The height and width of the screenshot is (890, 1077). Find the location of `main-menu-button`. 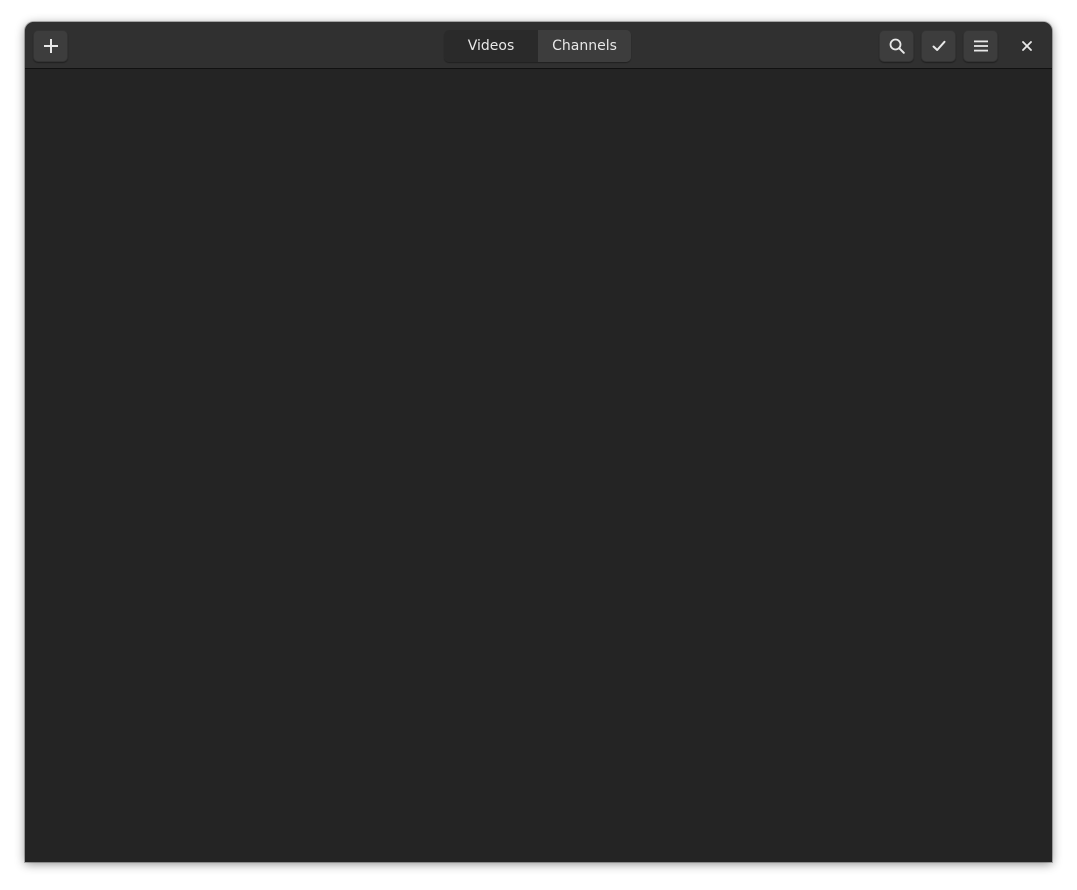

main-menu-button is located at coordinates (980, 46).